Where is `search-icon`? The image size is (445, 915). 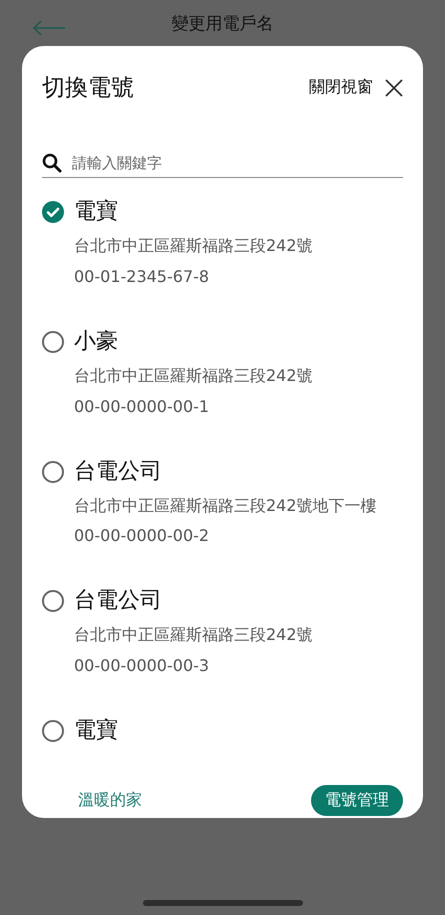
search-icon is located at coordinates (52, 163).